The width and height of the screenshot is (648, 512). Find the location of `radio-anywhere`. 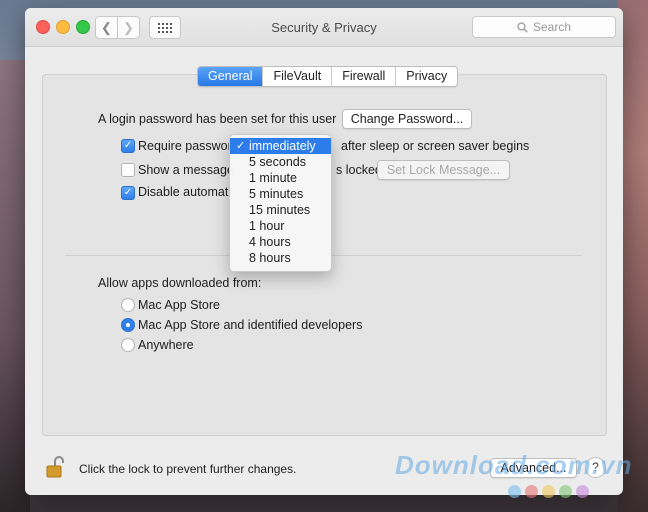

radio-anywhere is located at coordinates (128, 345).